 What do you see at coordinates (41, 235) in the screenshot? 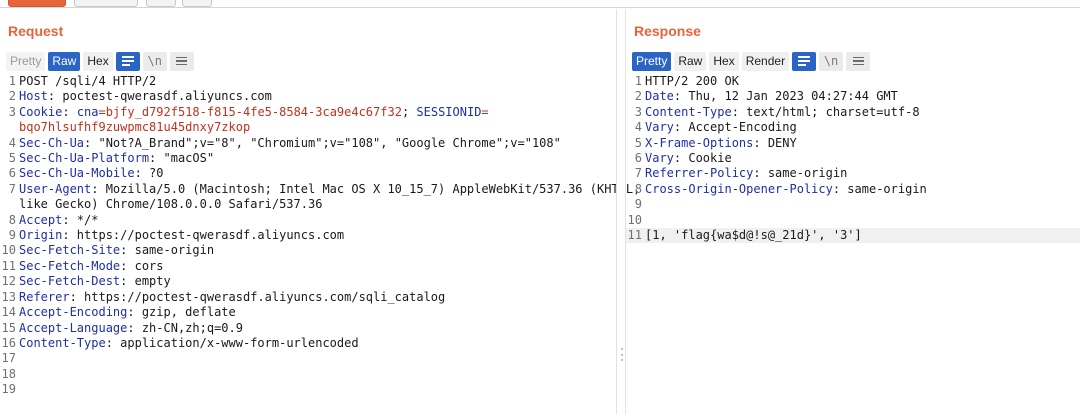
I see `header-name: Origin` at bounding box center [41, 235].